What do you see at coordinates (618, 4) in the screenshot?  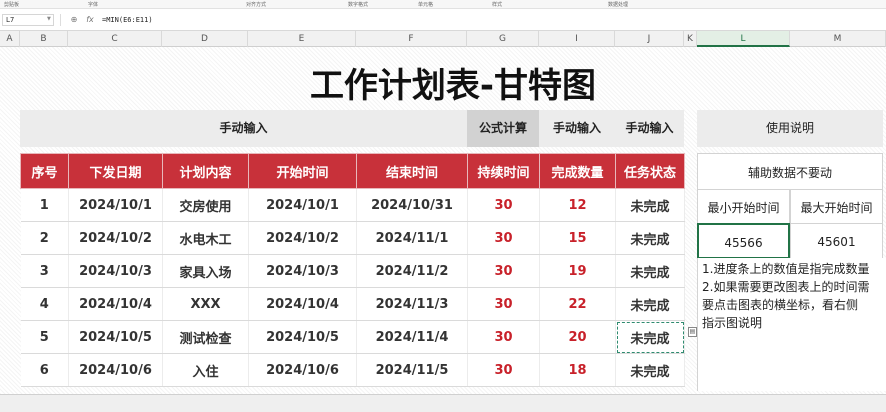 I see `ribbon-group-data: 数据处理` at bounding box center [618, 4].